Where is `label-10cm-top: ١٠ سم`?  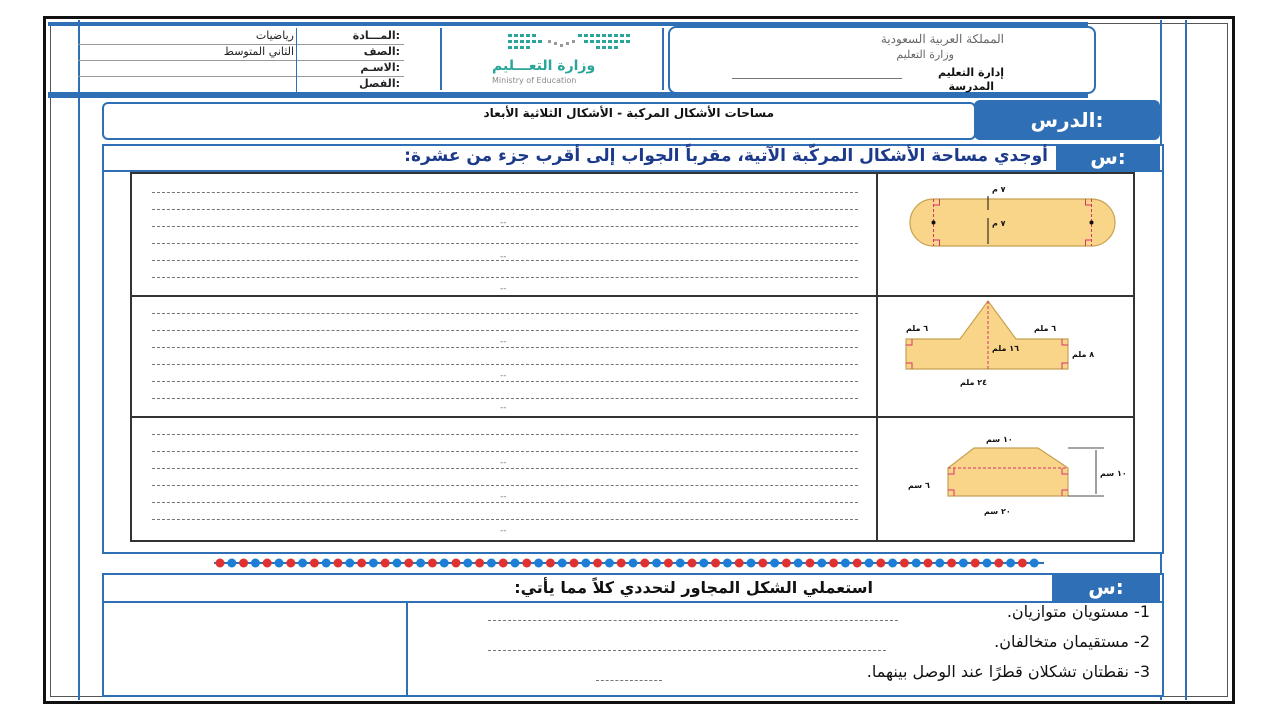
label-10cm-top: ١٠ سم is located at coordinates (999, 439).